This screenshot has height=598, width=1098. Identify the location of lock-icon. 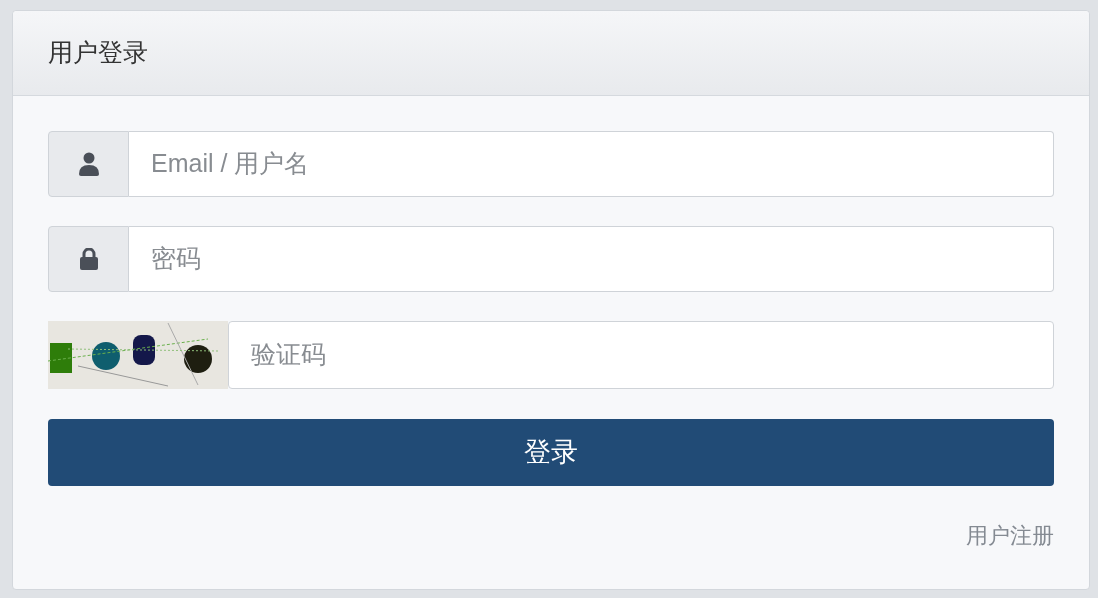
(88, 259).